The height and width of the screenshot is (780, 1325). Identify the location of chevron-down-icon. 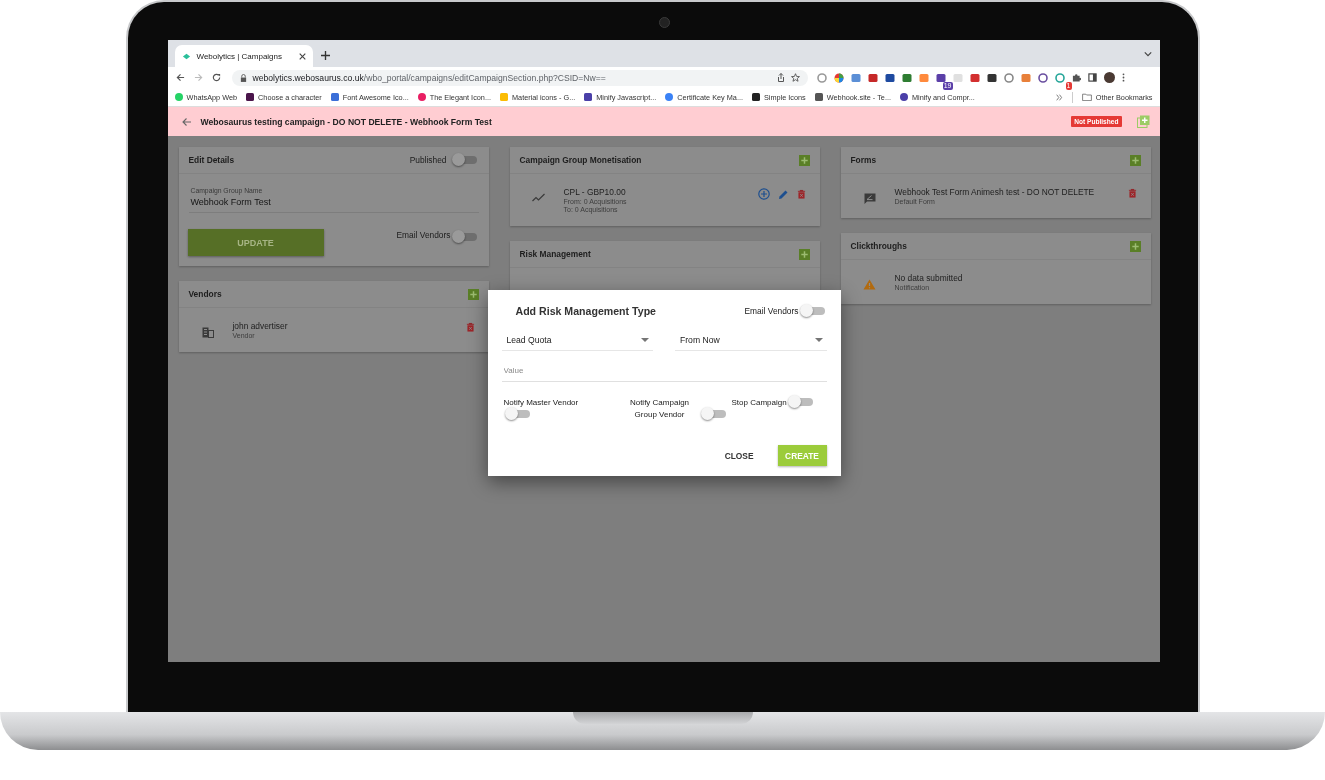
(1147, 54).